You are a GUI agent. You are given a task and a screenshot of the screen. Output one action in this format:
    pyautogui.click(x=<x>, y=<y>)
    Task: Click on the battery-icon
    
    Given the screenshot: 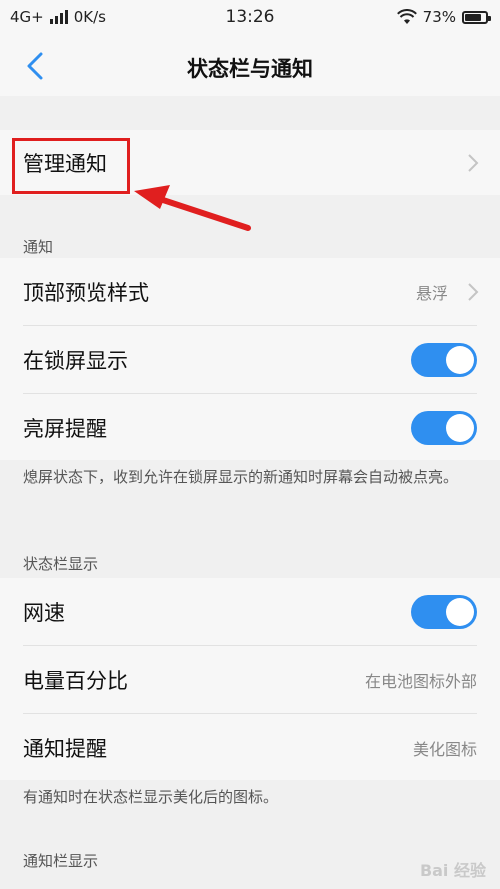 What is the action you would take?
    pyautogui.click(x=476, y=17)
    